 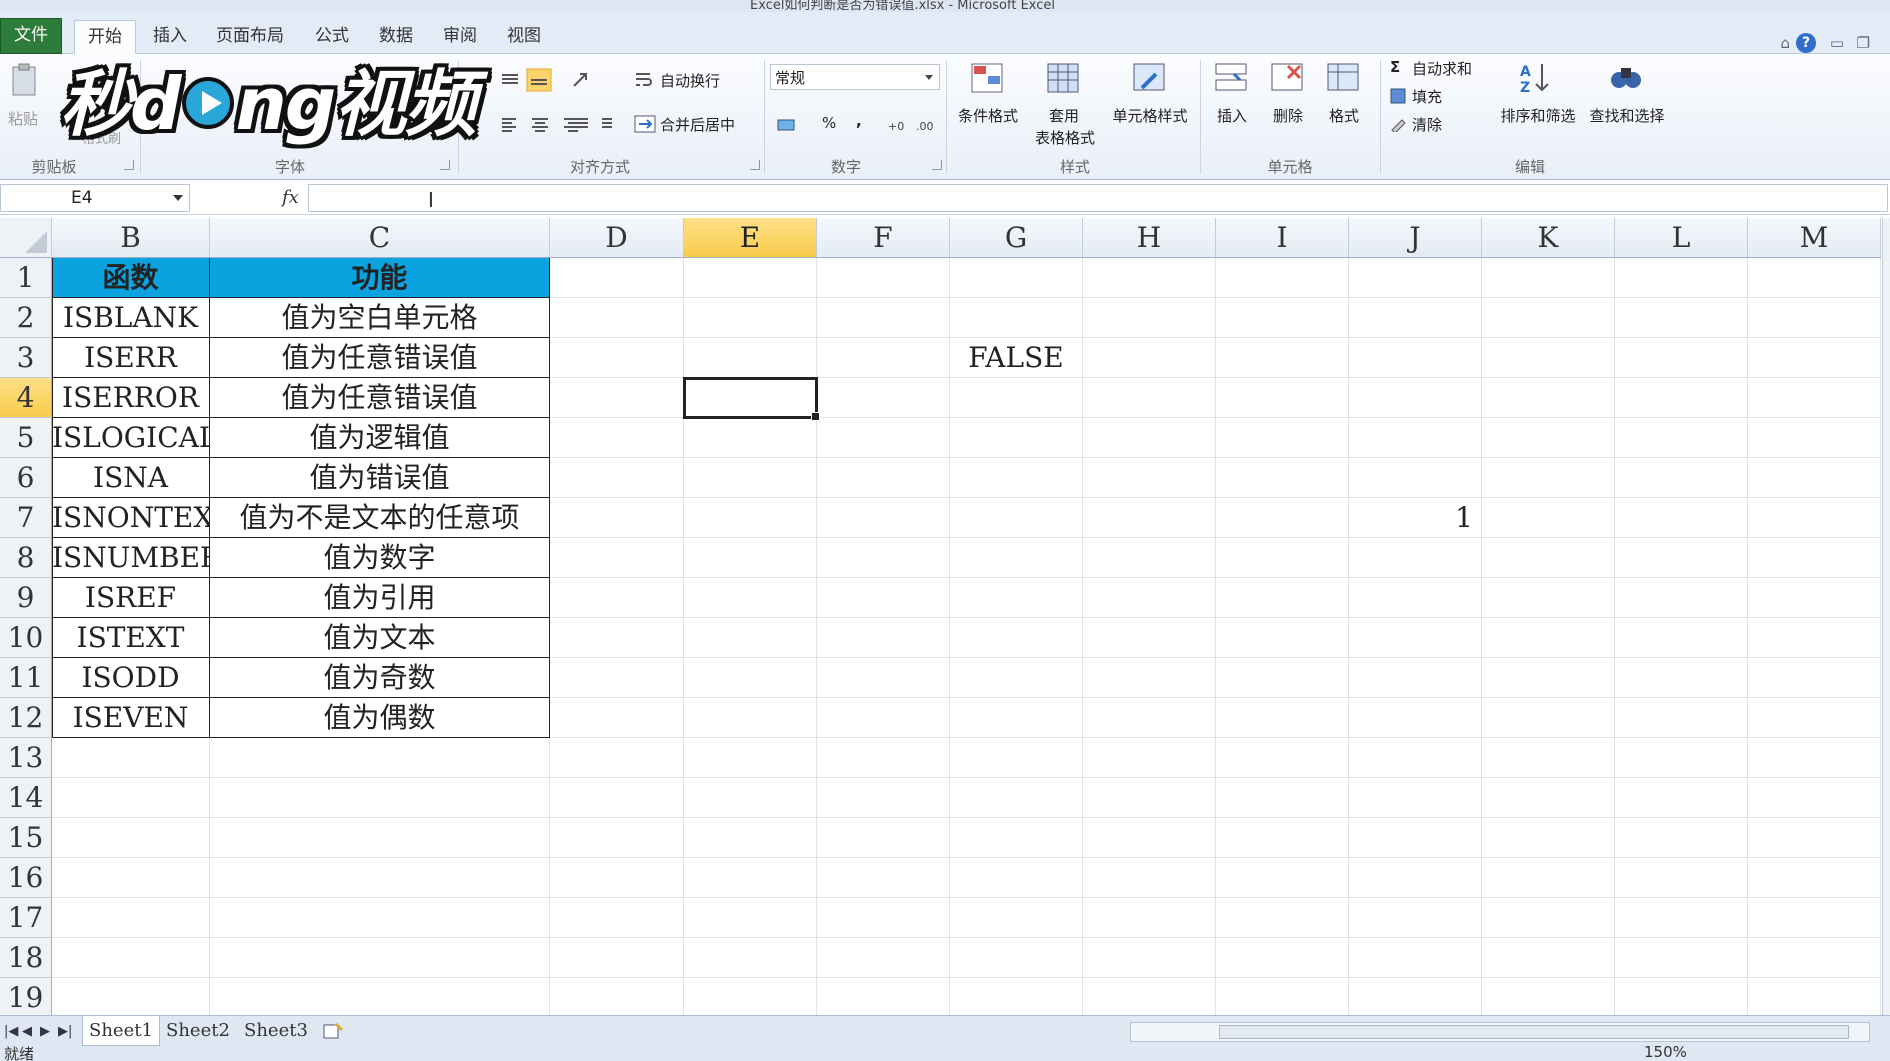 What do you see at coordinates (131, 278) in the screenshot?
I see `cell-B1: 函数` at bounding box center [131, 278].